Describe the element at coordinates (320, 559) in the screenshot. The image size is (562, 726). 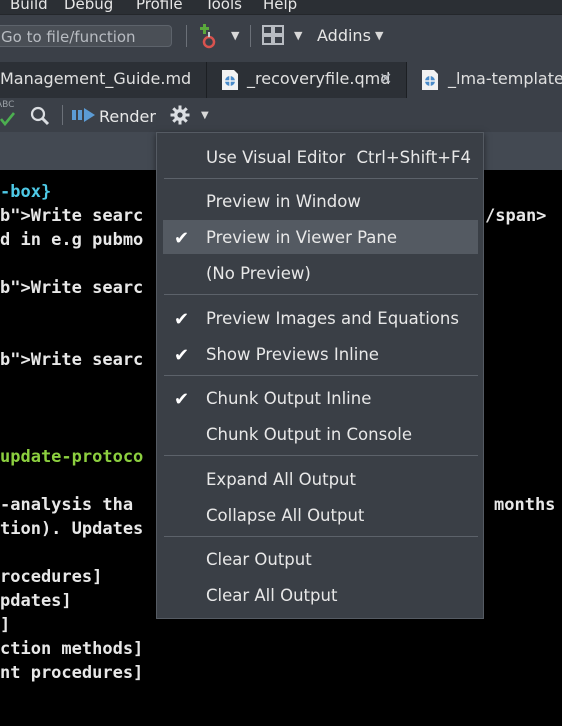
I see `menu-item-clear-output: Clear Output` at that location.